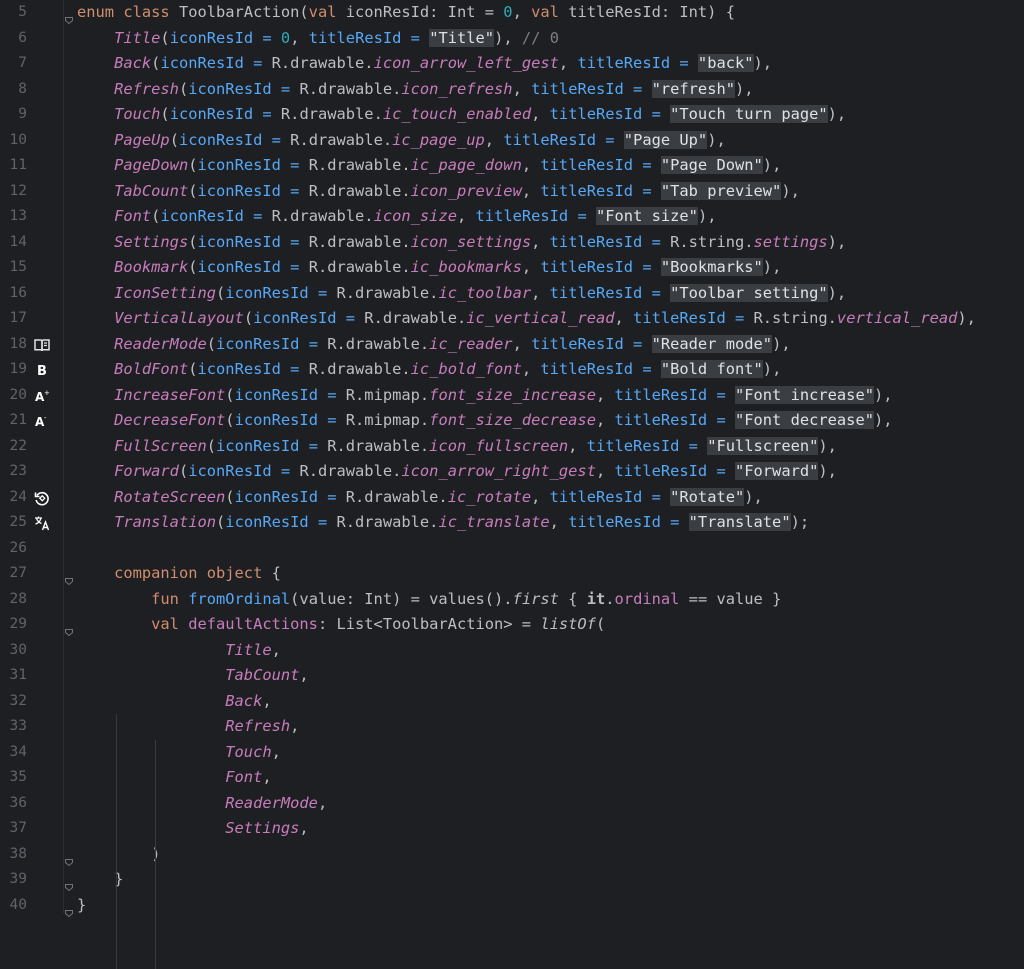 This screenshot has width=1024, height=969. I want to click on code-text: Back,, so click(174, 702).